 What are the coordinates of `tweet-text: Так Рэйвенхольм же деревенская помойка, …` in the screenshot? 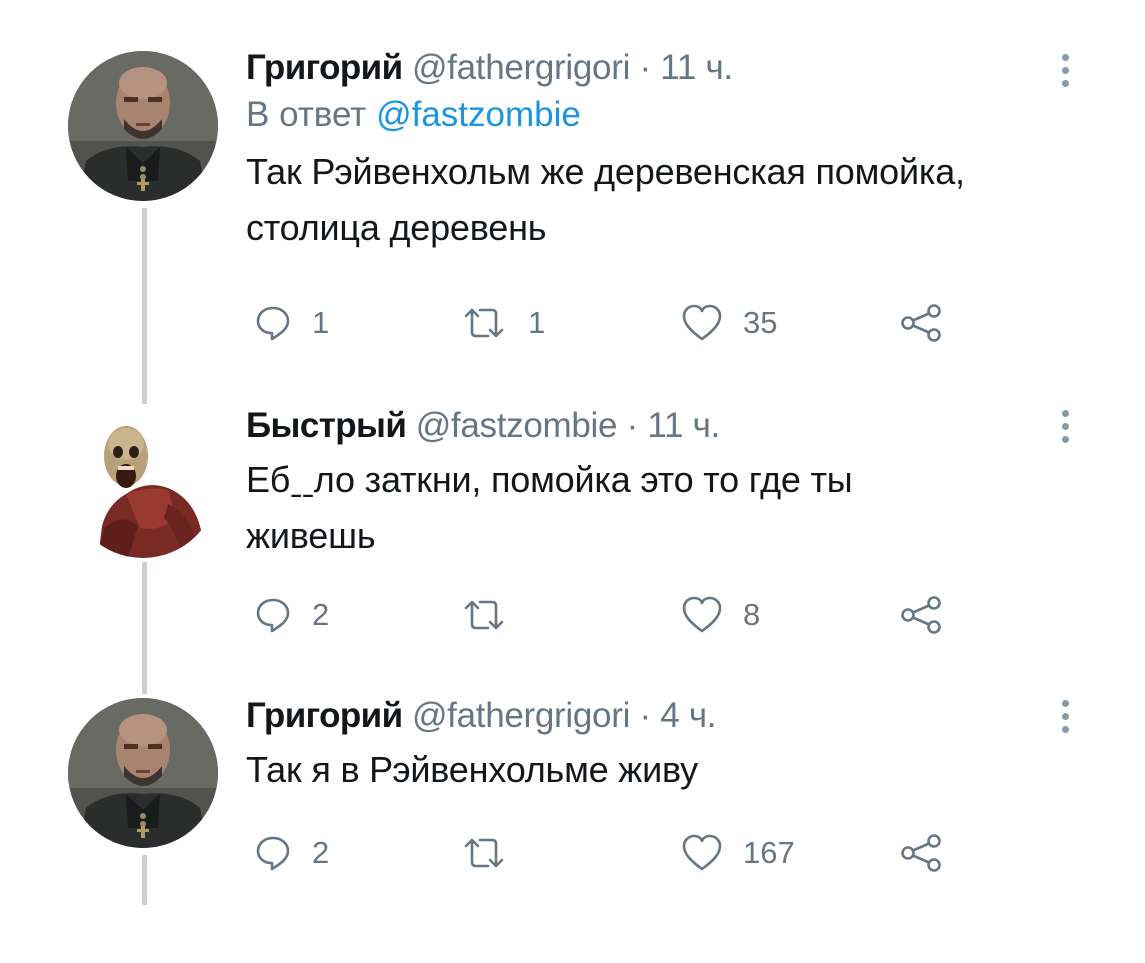 It's located at (665, 200).